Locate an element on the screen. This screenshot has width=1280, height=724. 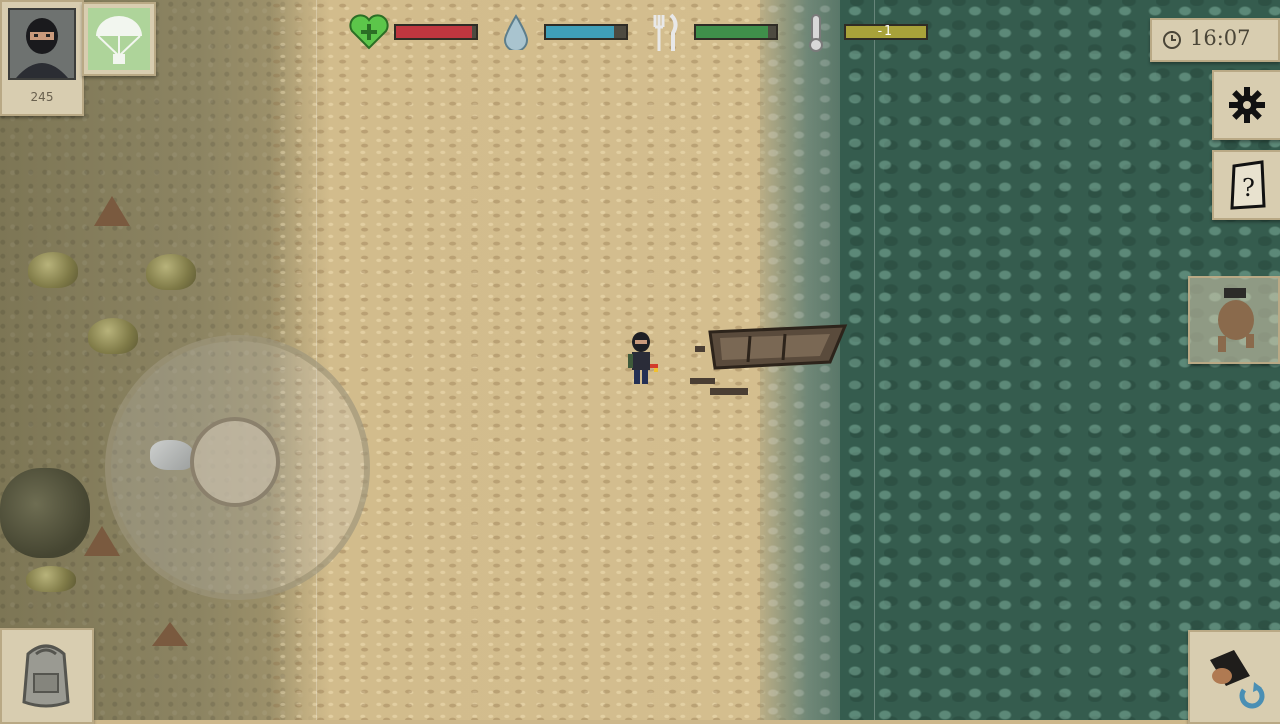
gear-icon is located at coordinates (1247, 105).